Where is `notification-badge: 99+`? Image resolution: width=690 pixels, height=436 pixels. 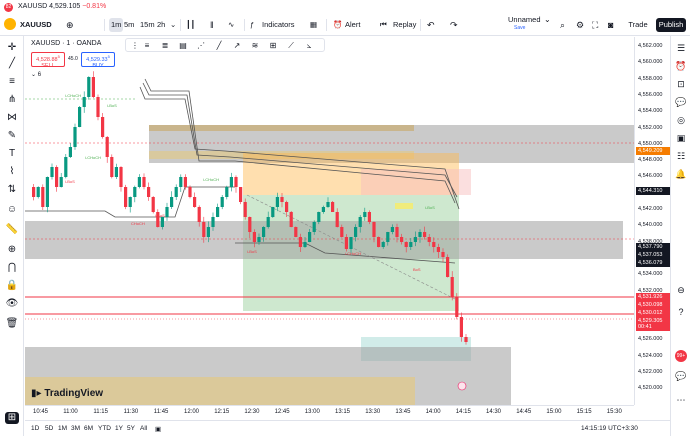
notification-badge: 99+ is located at coordinates (681, 356).